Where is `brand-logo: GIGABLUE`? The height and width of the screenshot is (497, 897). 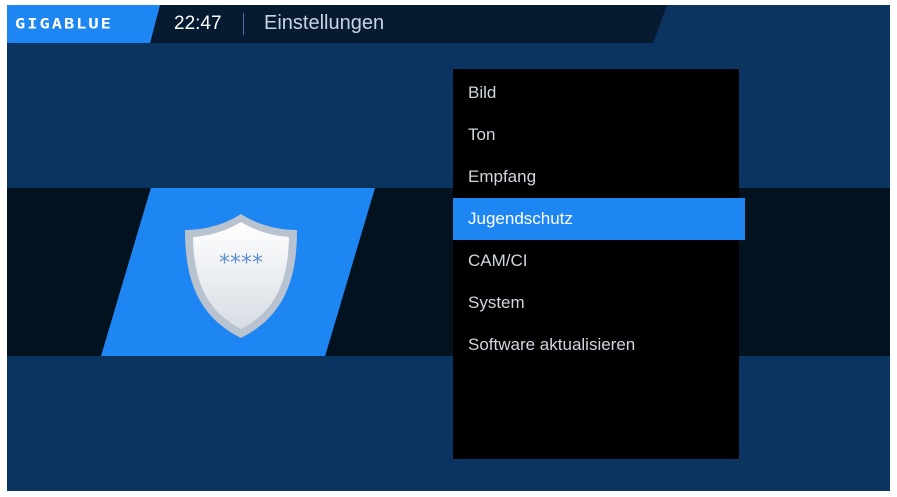
brand-logo: GIGABLUE is located at coordinates (83, 24).